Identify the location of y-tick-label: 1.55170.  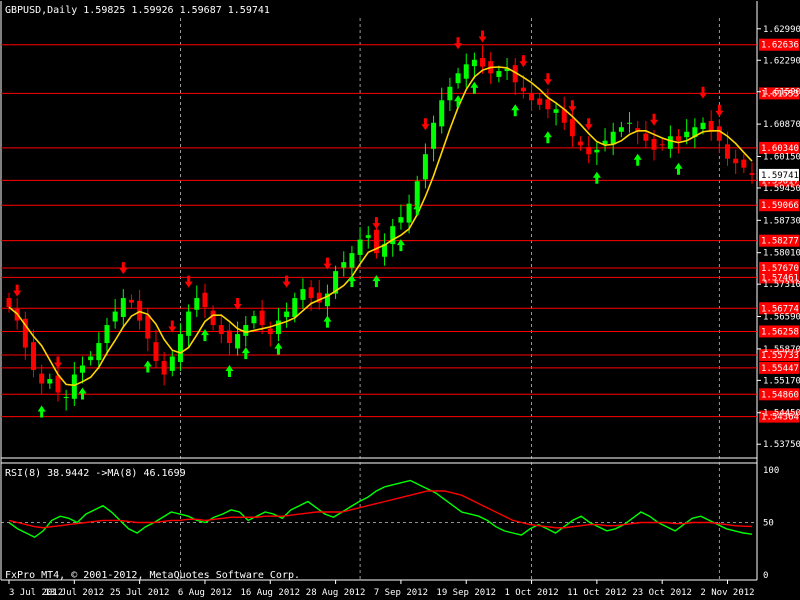
(781, 381).